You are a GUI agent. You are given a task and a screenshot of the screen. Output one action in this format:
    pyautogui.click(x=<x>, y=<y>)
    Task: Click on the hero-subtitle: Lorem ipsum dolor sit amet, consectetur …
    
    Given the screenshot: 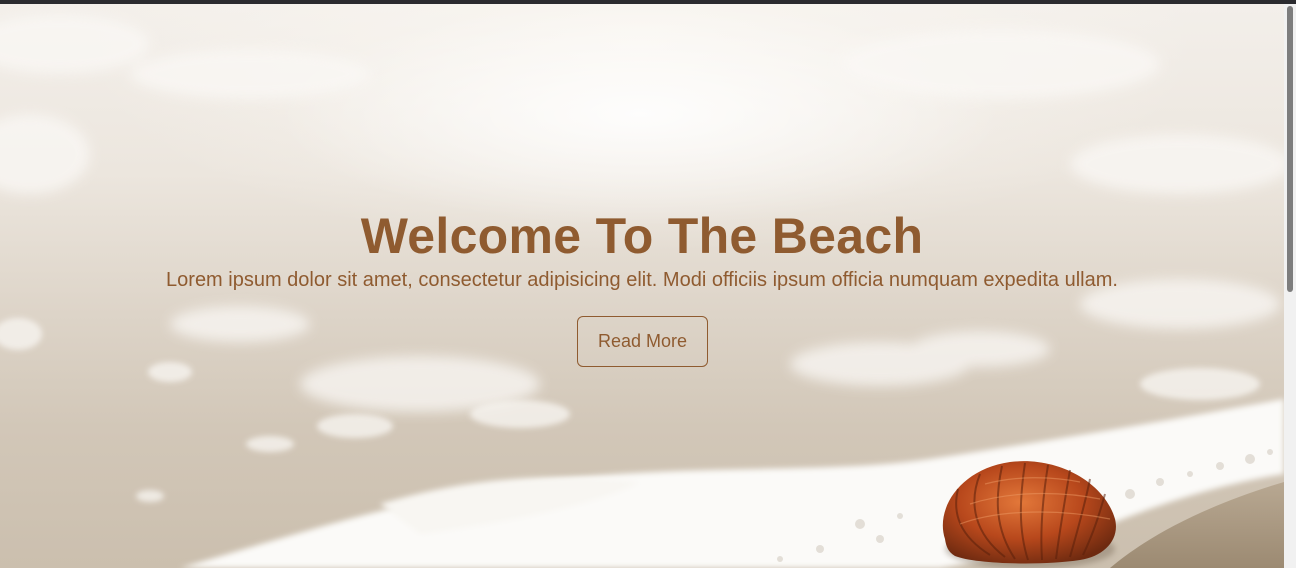 What is the action you would take?
    pyautogui.click(x=642, y=280)
    